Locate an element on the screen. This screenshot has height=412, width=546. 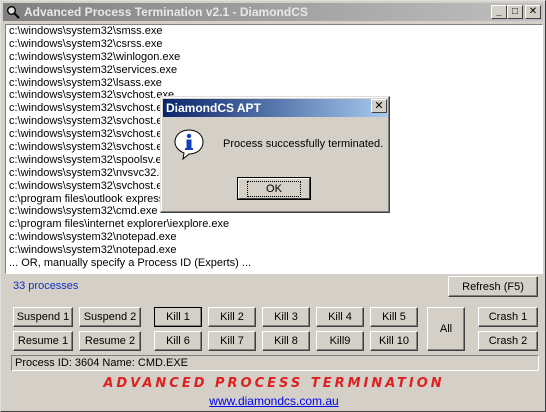
dialog-close-button: ✕ is located at coordinates (379, 106).